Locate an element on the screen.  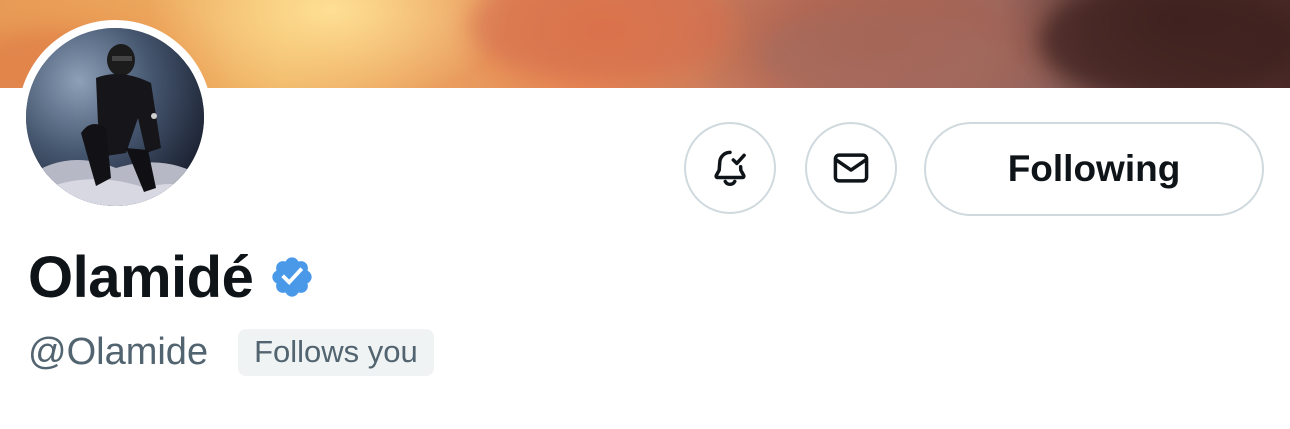
avatar-image is located at coordinates (115, 117).